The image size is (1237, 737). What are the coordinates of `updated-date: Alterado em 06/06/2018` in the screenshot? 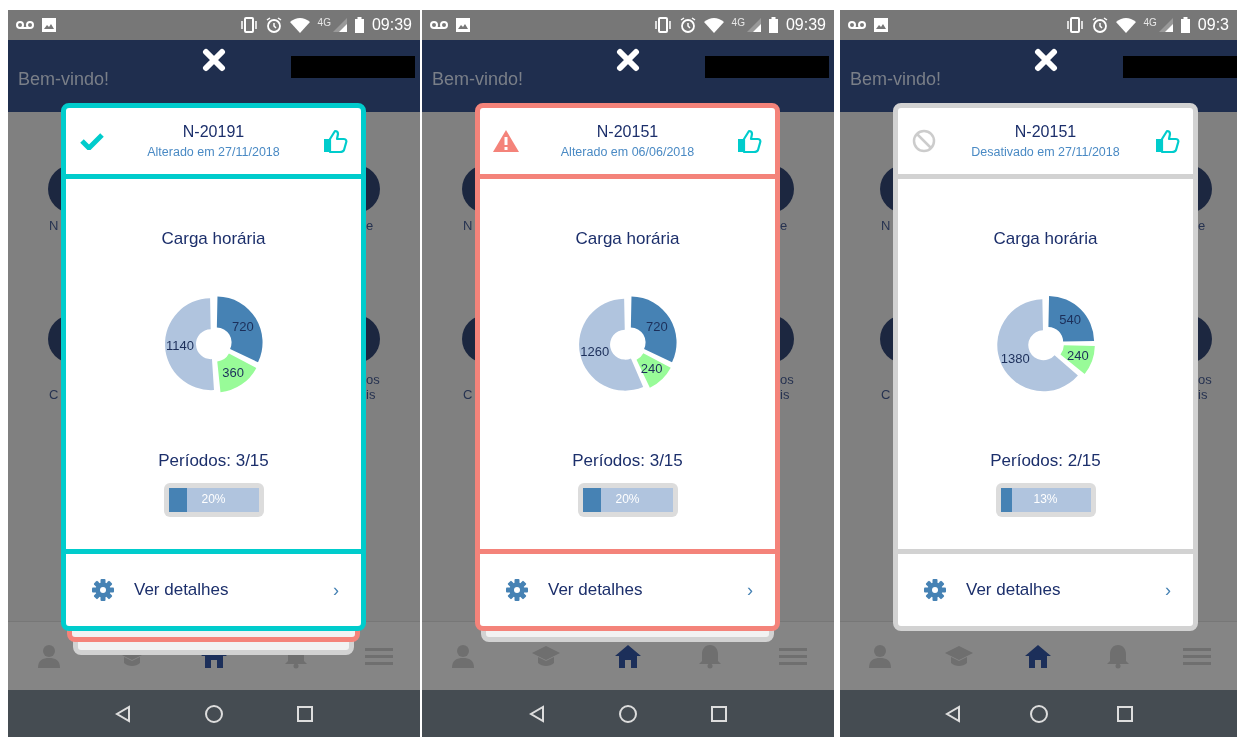 It's located at (627, 152).